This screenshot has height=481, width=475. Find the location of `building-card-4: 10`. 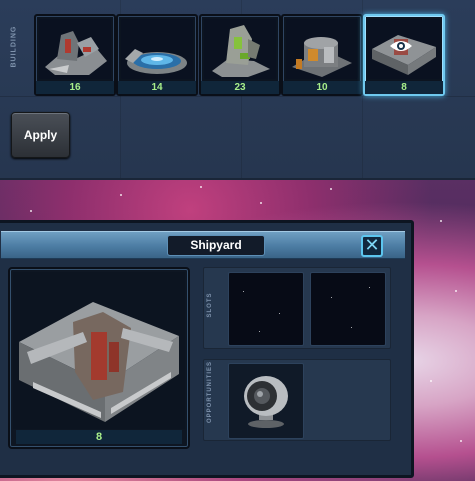

building-card-4: 10 is located at coordinates (322, 55).